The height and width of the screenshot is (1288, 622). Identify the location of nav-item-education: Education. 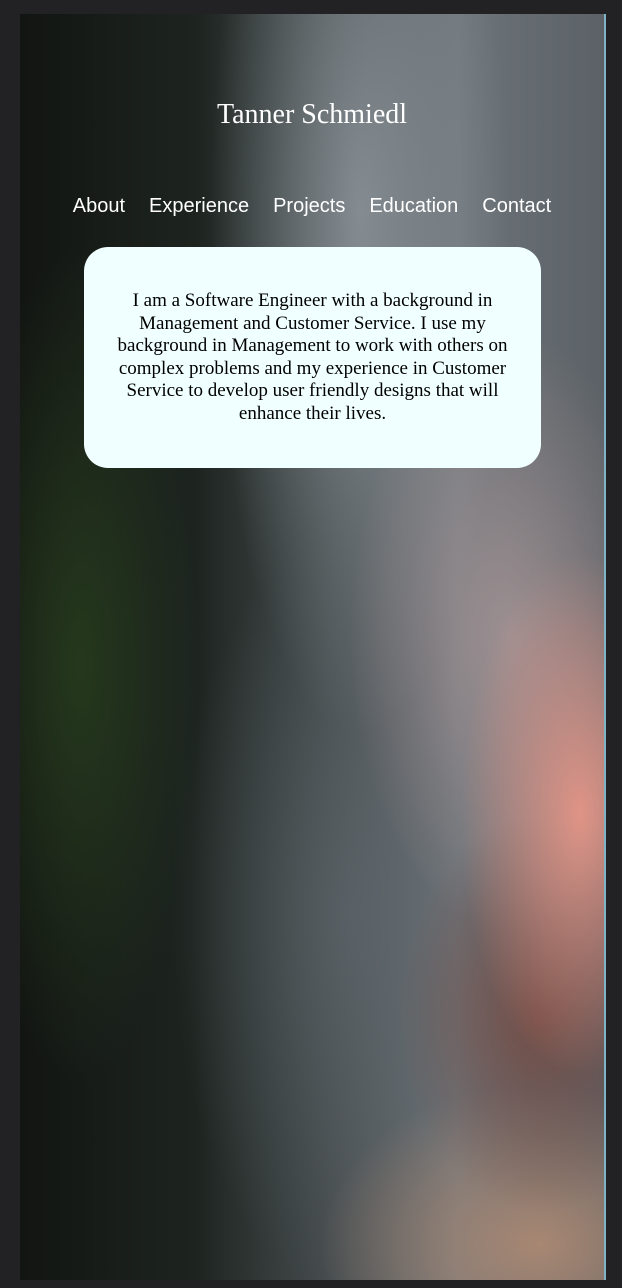
(413, 206).